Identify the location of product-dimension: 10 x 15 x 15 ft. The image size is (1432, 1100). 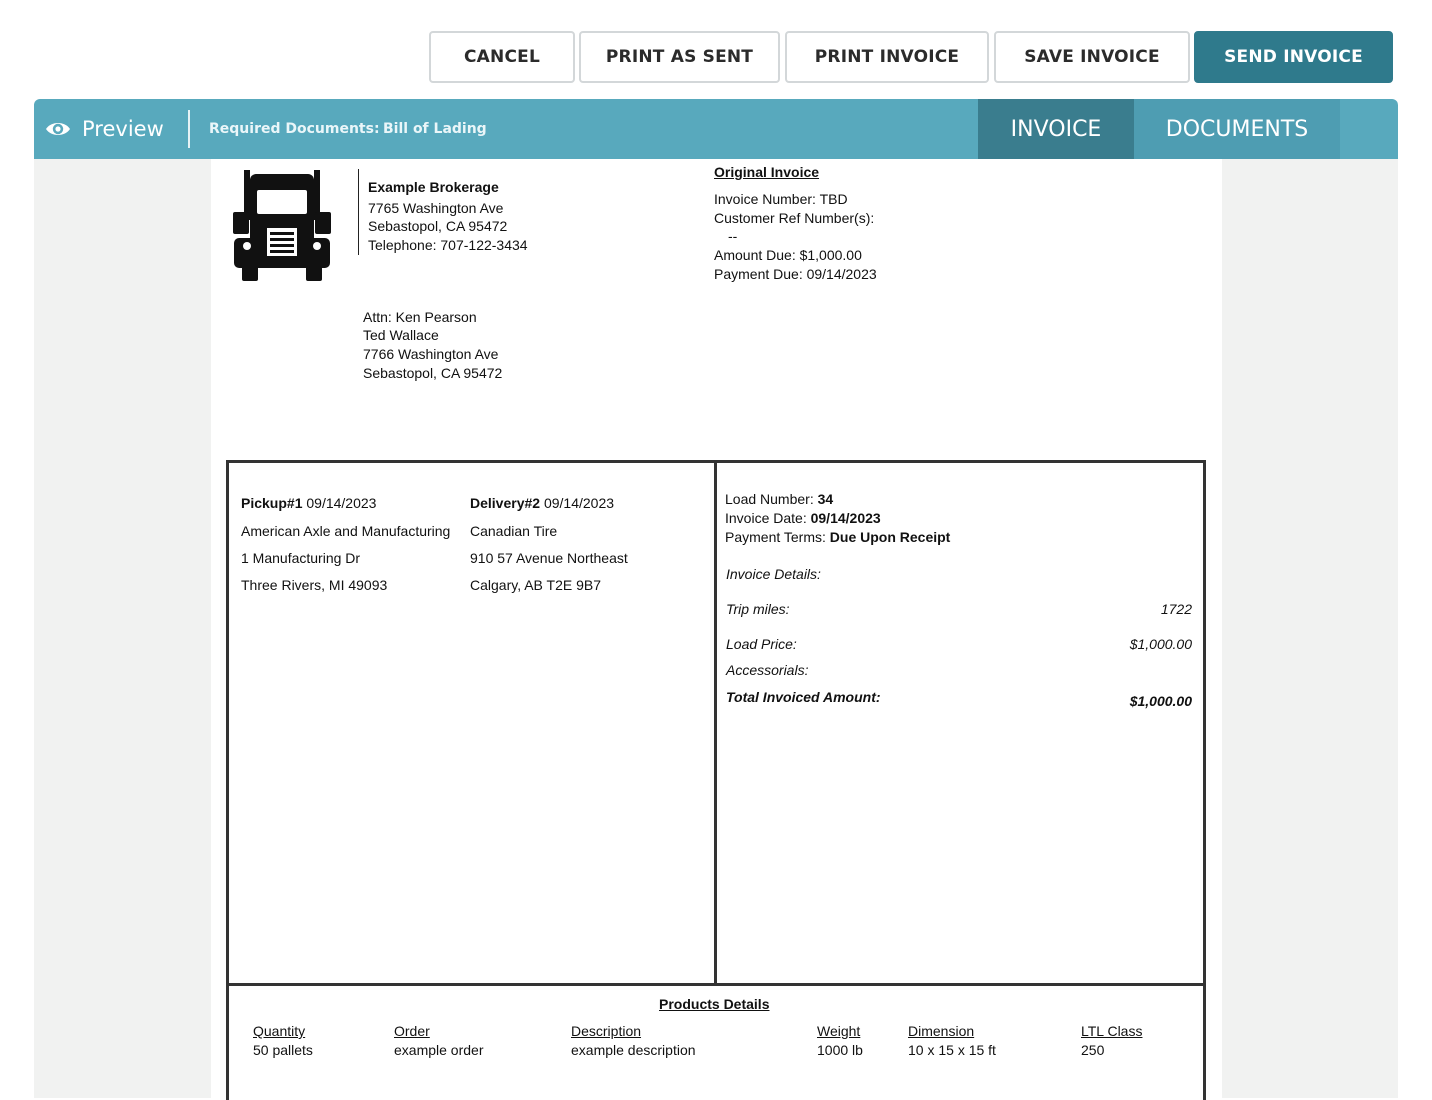
(952, 1050).